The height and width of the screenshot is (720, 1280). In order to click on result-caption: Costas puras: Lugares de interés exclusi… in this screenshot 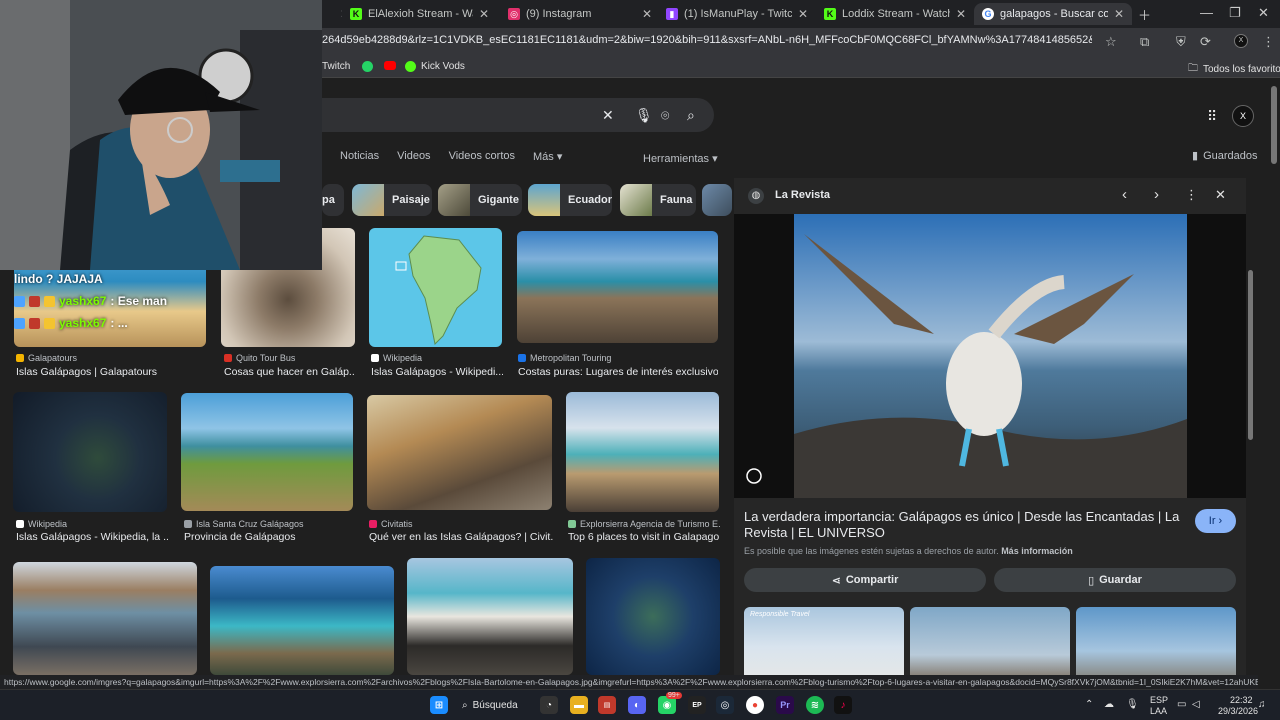, I will do `click(618, 372)`.